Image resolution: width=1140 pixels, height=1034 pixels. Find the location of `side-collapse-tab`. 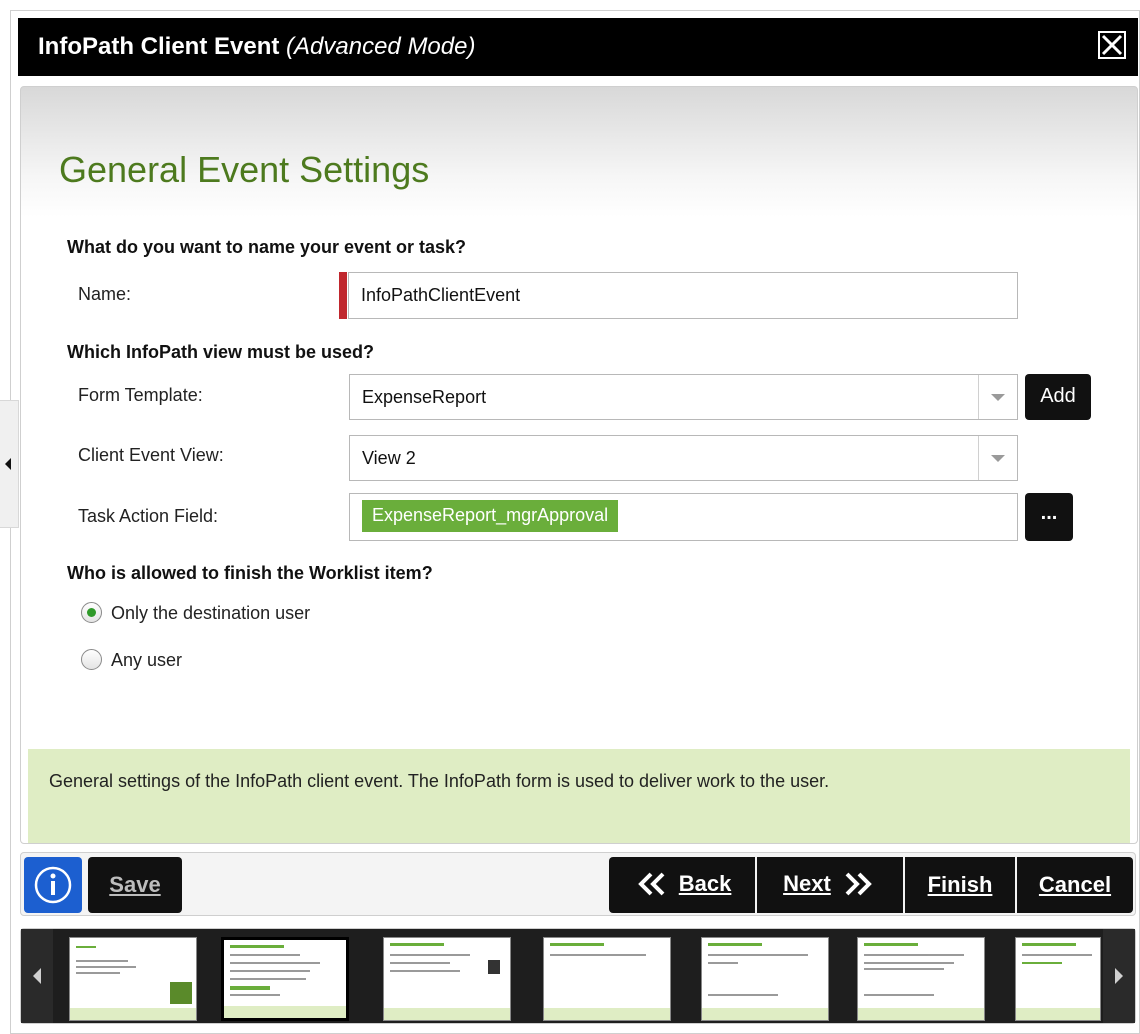

side-collapse-tab is located at coordinates (9, 464).